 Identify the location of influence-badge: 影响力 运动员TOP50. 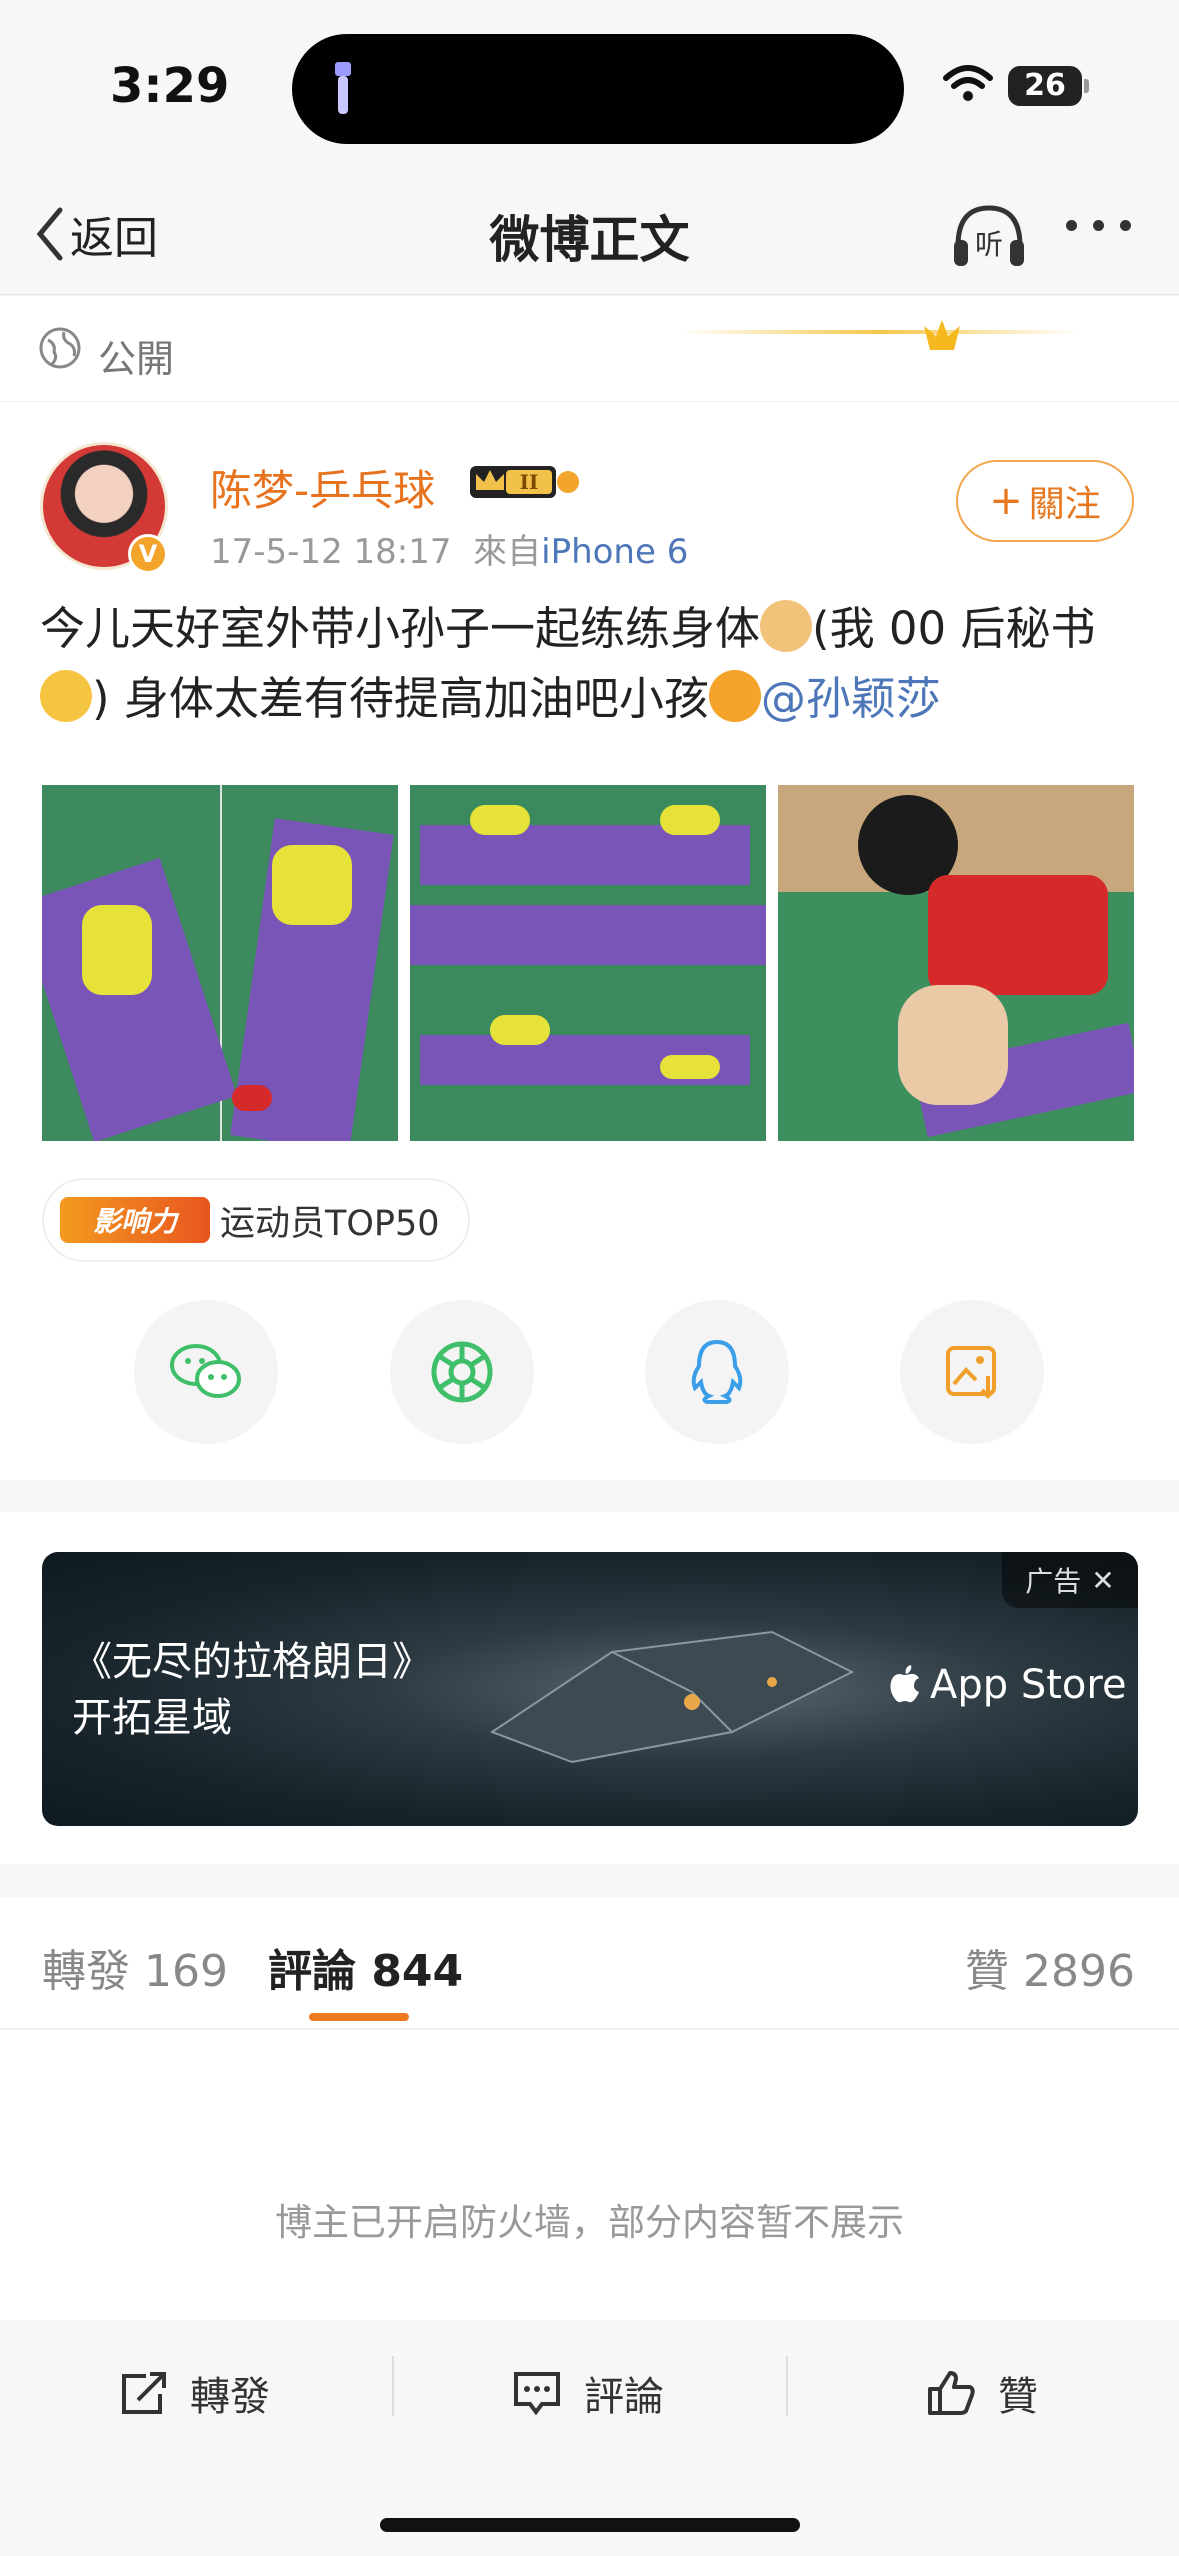
(256, 1220).